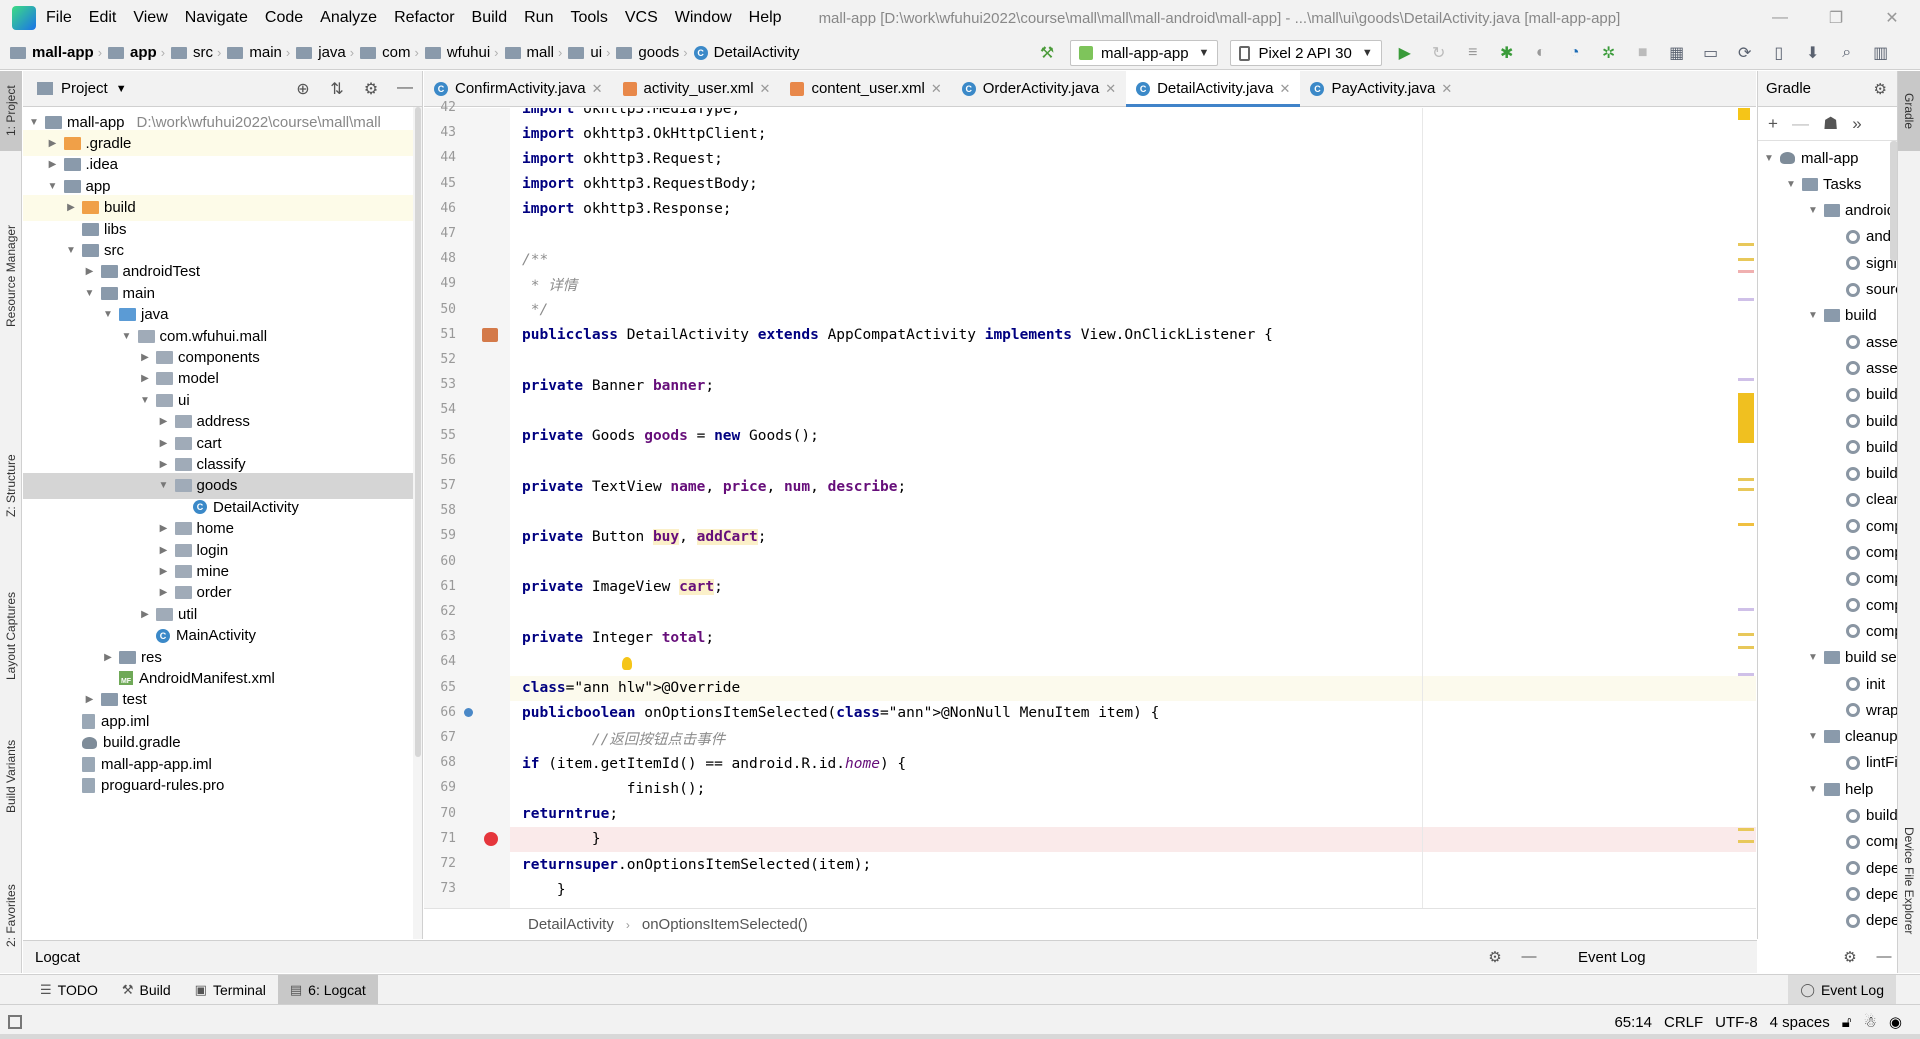 Image resolution: width=1920 pixels, height=1039 pixels. What do you see at coordinates (440, 359) in the screenshot?
I see `line-number: 52` at bounding box center [440, 359].